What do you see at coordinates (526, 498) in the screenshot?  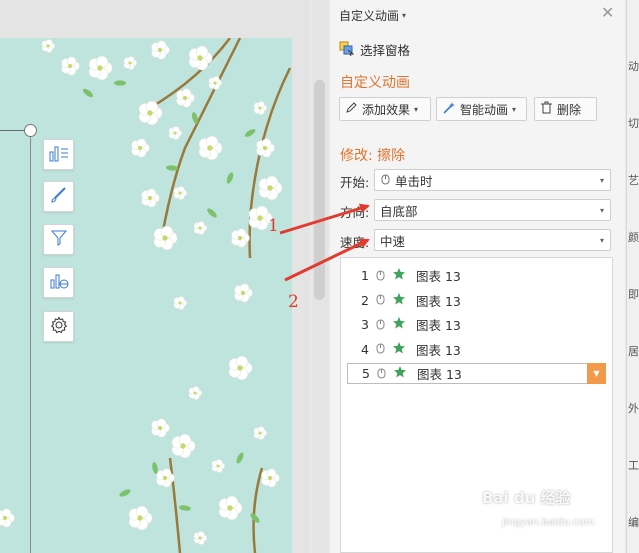 I see `watermark-brand: Bai du 经验` at bounding box center [526, 498].